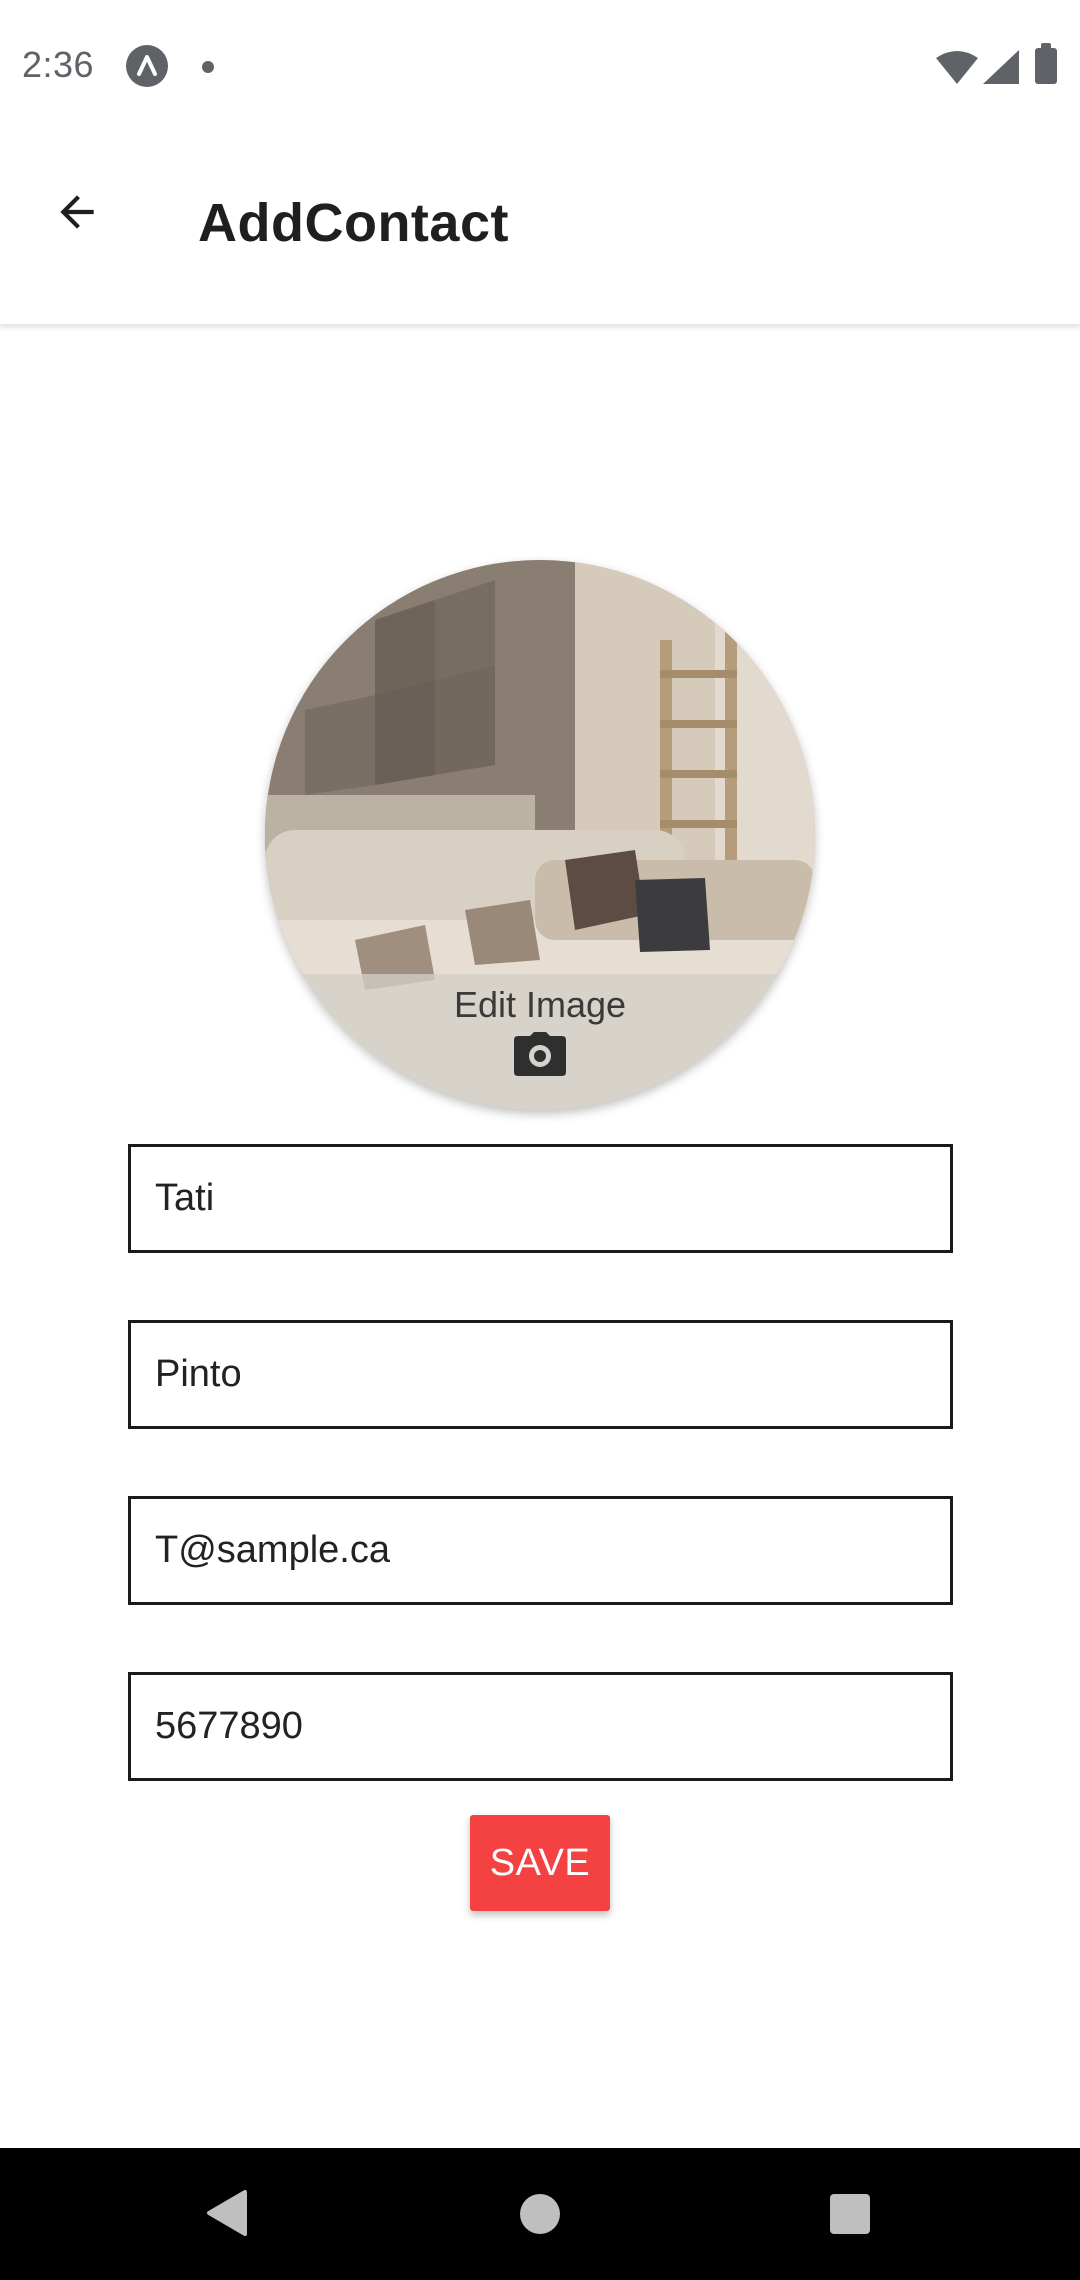 Image resolution: width=1080 pixels, height=2280 pixels. Describe the element at coordinates (1001, 69) in the screenshot. I see `signal-icon` at that location.